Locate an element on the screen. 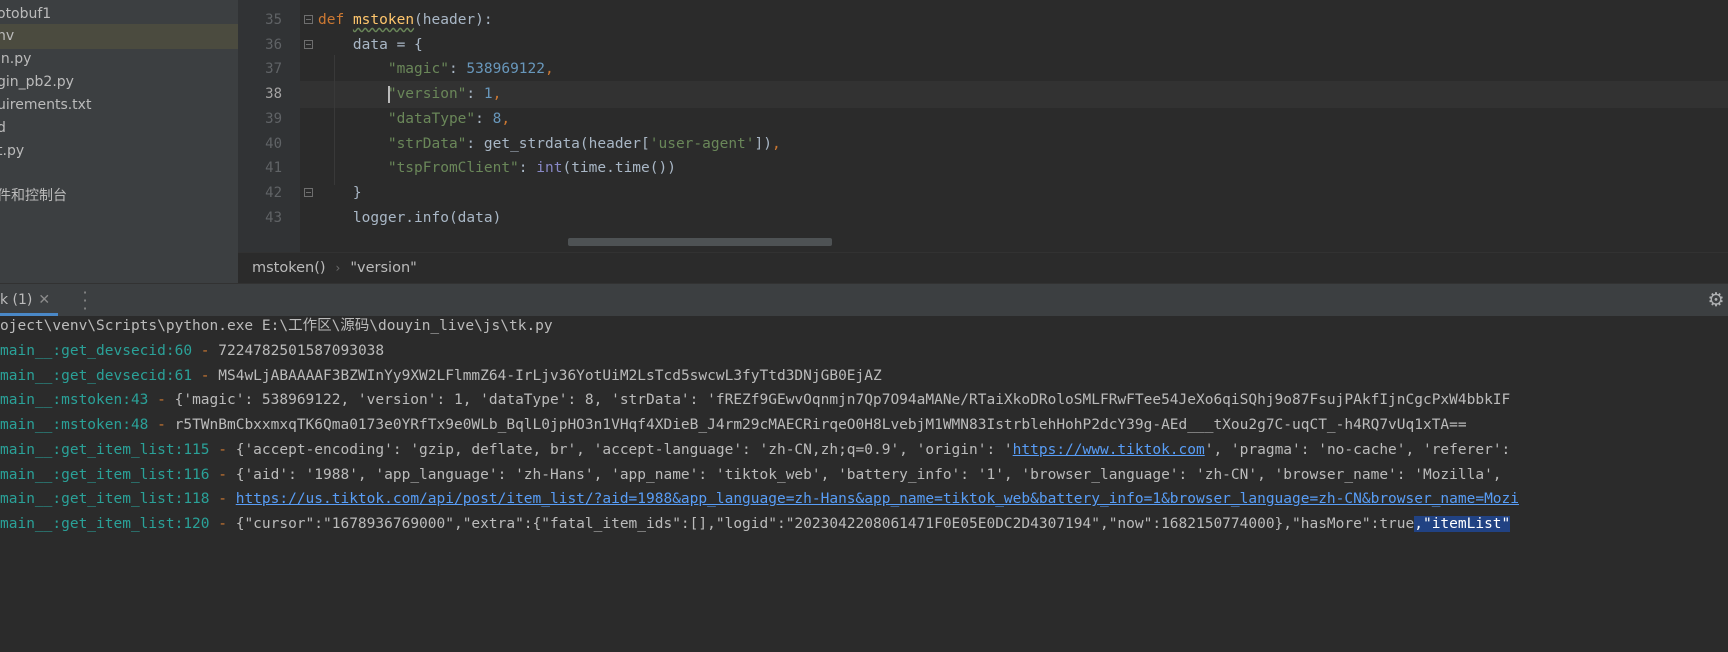 Image resolution: width=1728 pixels, height=652 pixels. log-source: main__:get_devsecid:61 is located at coordinates (96, 376).